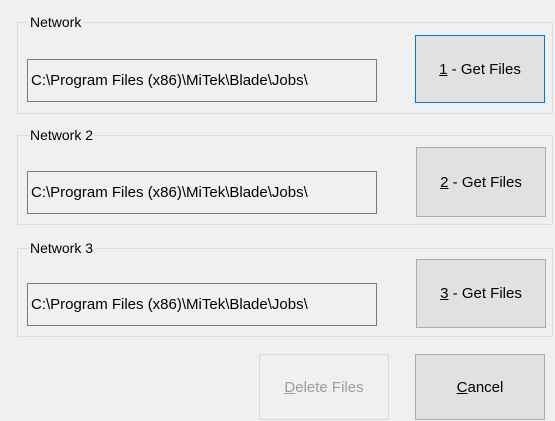 This screenshot has width=555, height=421. Describe the element at coordinates (202, 192) in the screenshot. I see `network-2-path-field: C:\Program Files (x86)\MiTek\Blade\Jobs\` at that location.